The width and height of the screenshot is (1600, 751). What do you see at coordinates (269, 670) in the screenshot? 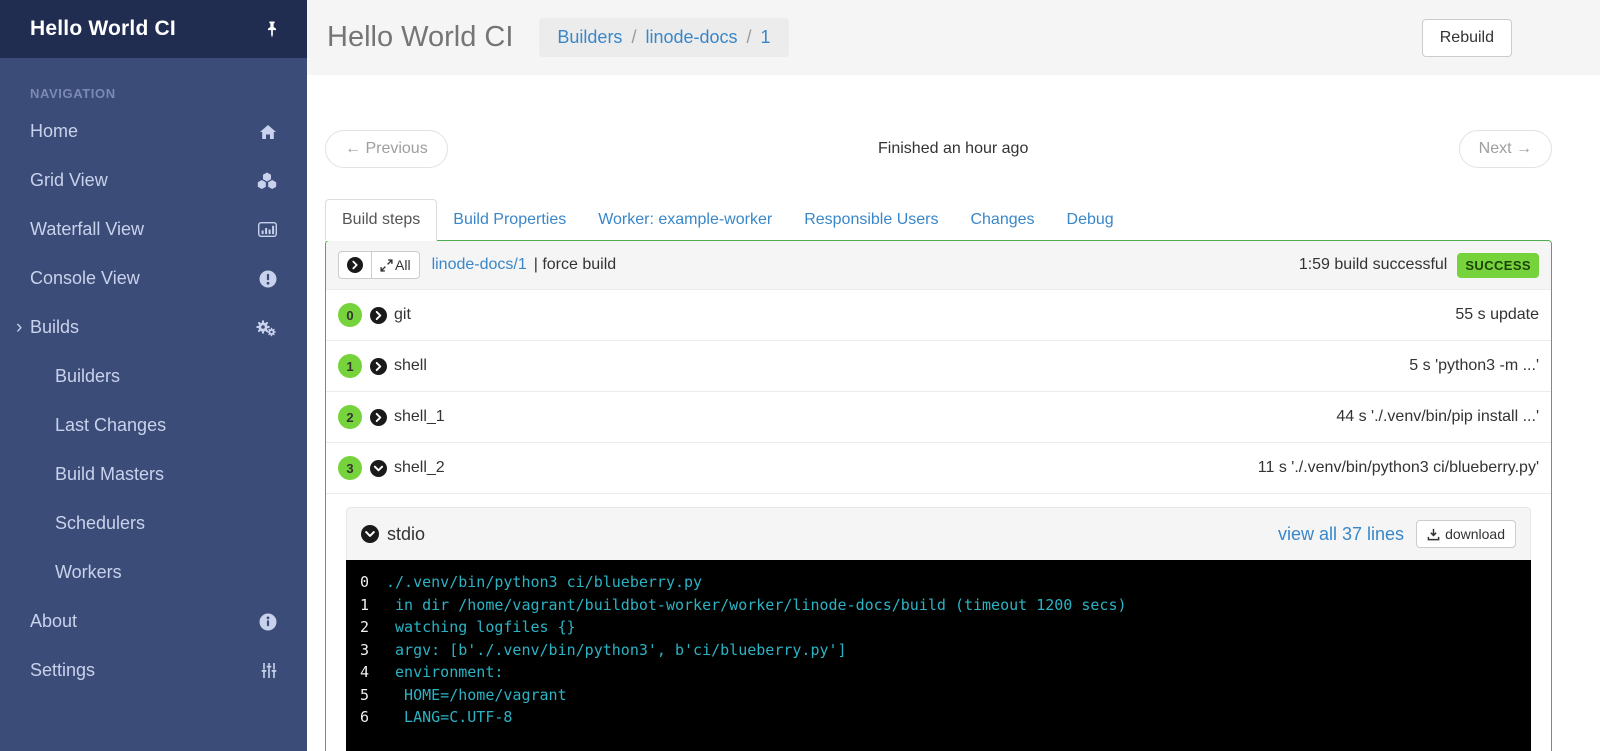
I see `sliders-icon` at bounding box center [269, 670].